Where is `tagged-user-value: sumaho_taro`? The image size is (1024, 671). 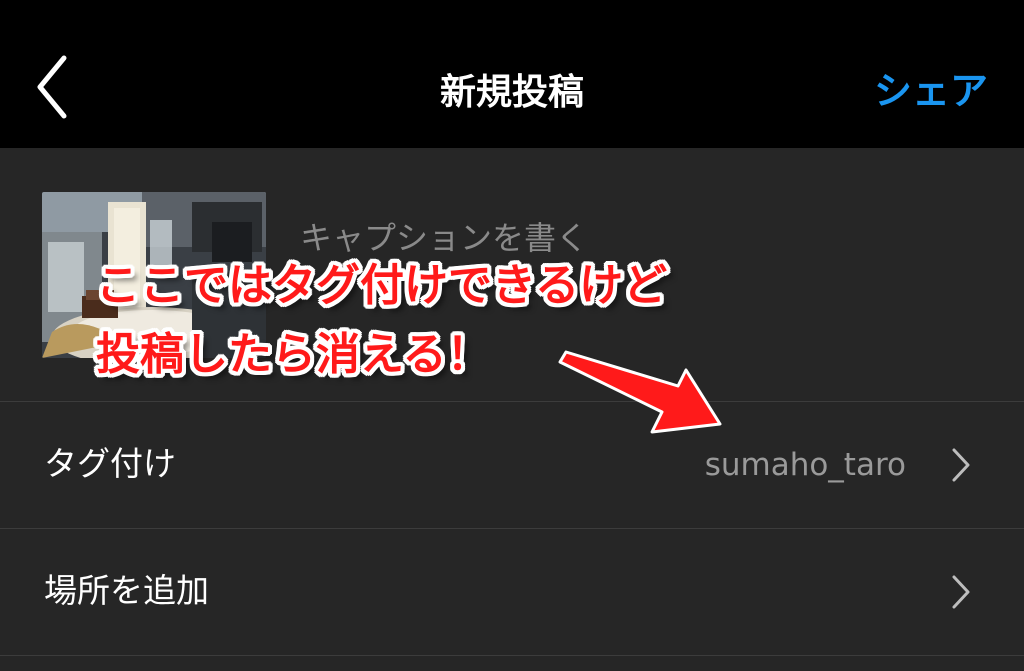
tagged-user-value: sumaho_taro is located at coordinates (805, 465).